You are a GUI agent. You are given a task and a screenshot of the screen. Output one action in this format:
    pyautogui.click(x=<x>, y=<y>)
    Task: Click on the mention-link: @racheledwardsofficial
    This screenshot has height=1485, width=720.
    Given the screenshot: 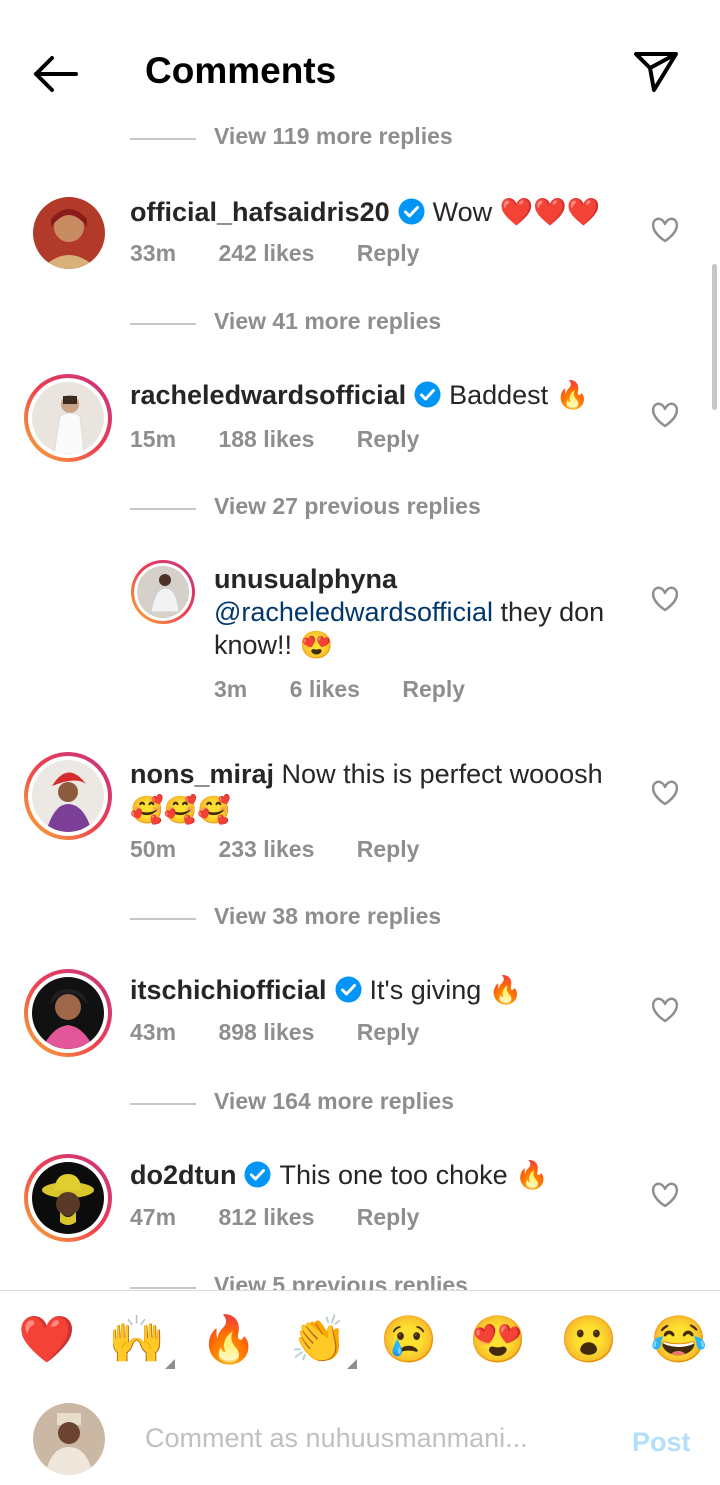 What is the action you would take?
    pyautogui.click(x=353, y=612)
    